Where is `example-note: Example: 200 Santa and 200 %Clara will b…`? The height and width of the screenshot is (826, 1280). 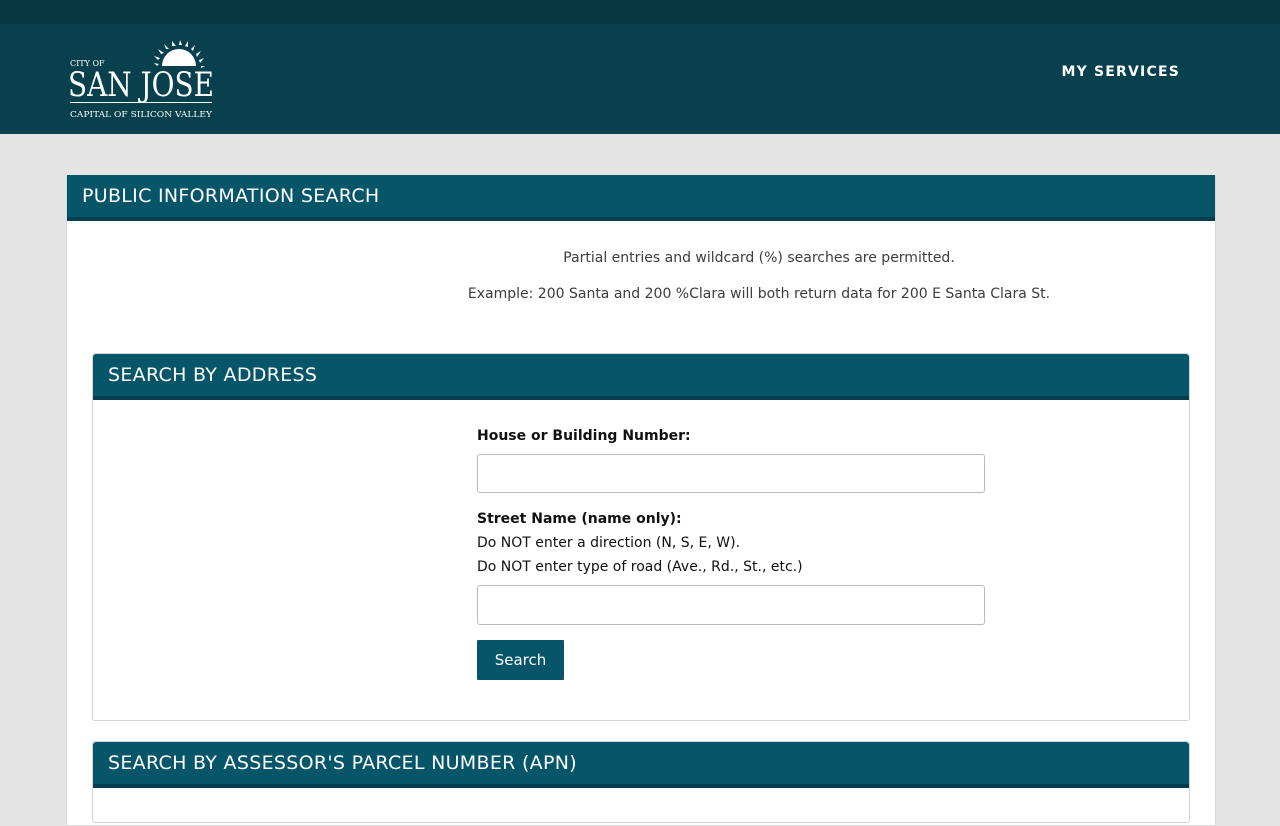 example-note: Example: 200 Santa and 200 %Clara will b… is located at coordinates (759, 294).